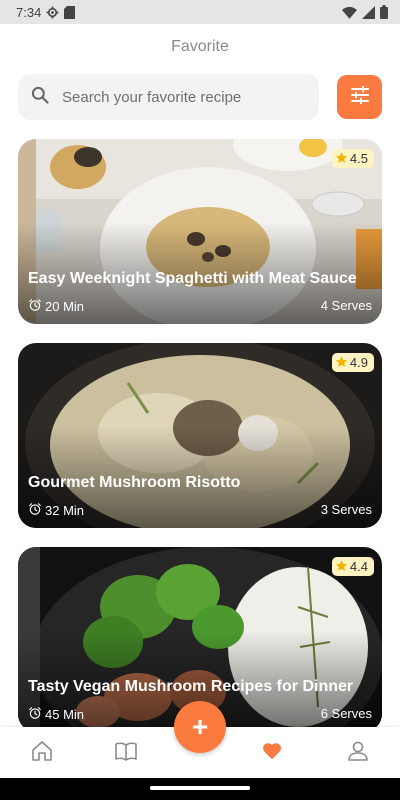 The image size is (400, 800). I want to click on recipe-time: 32 Min, so click(56, 510).